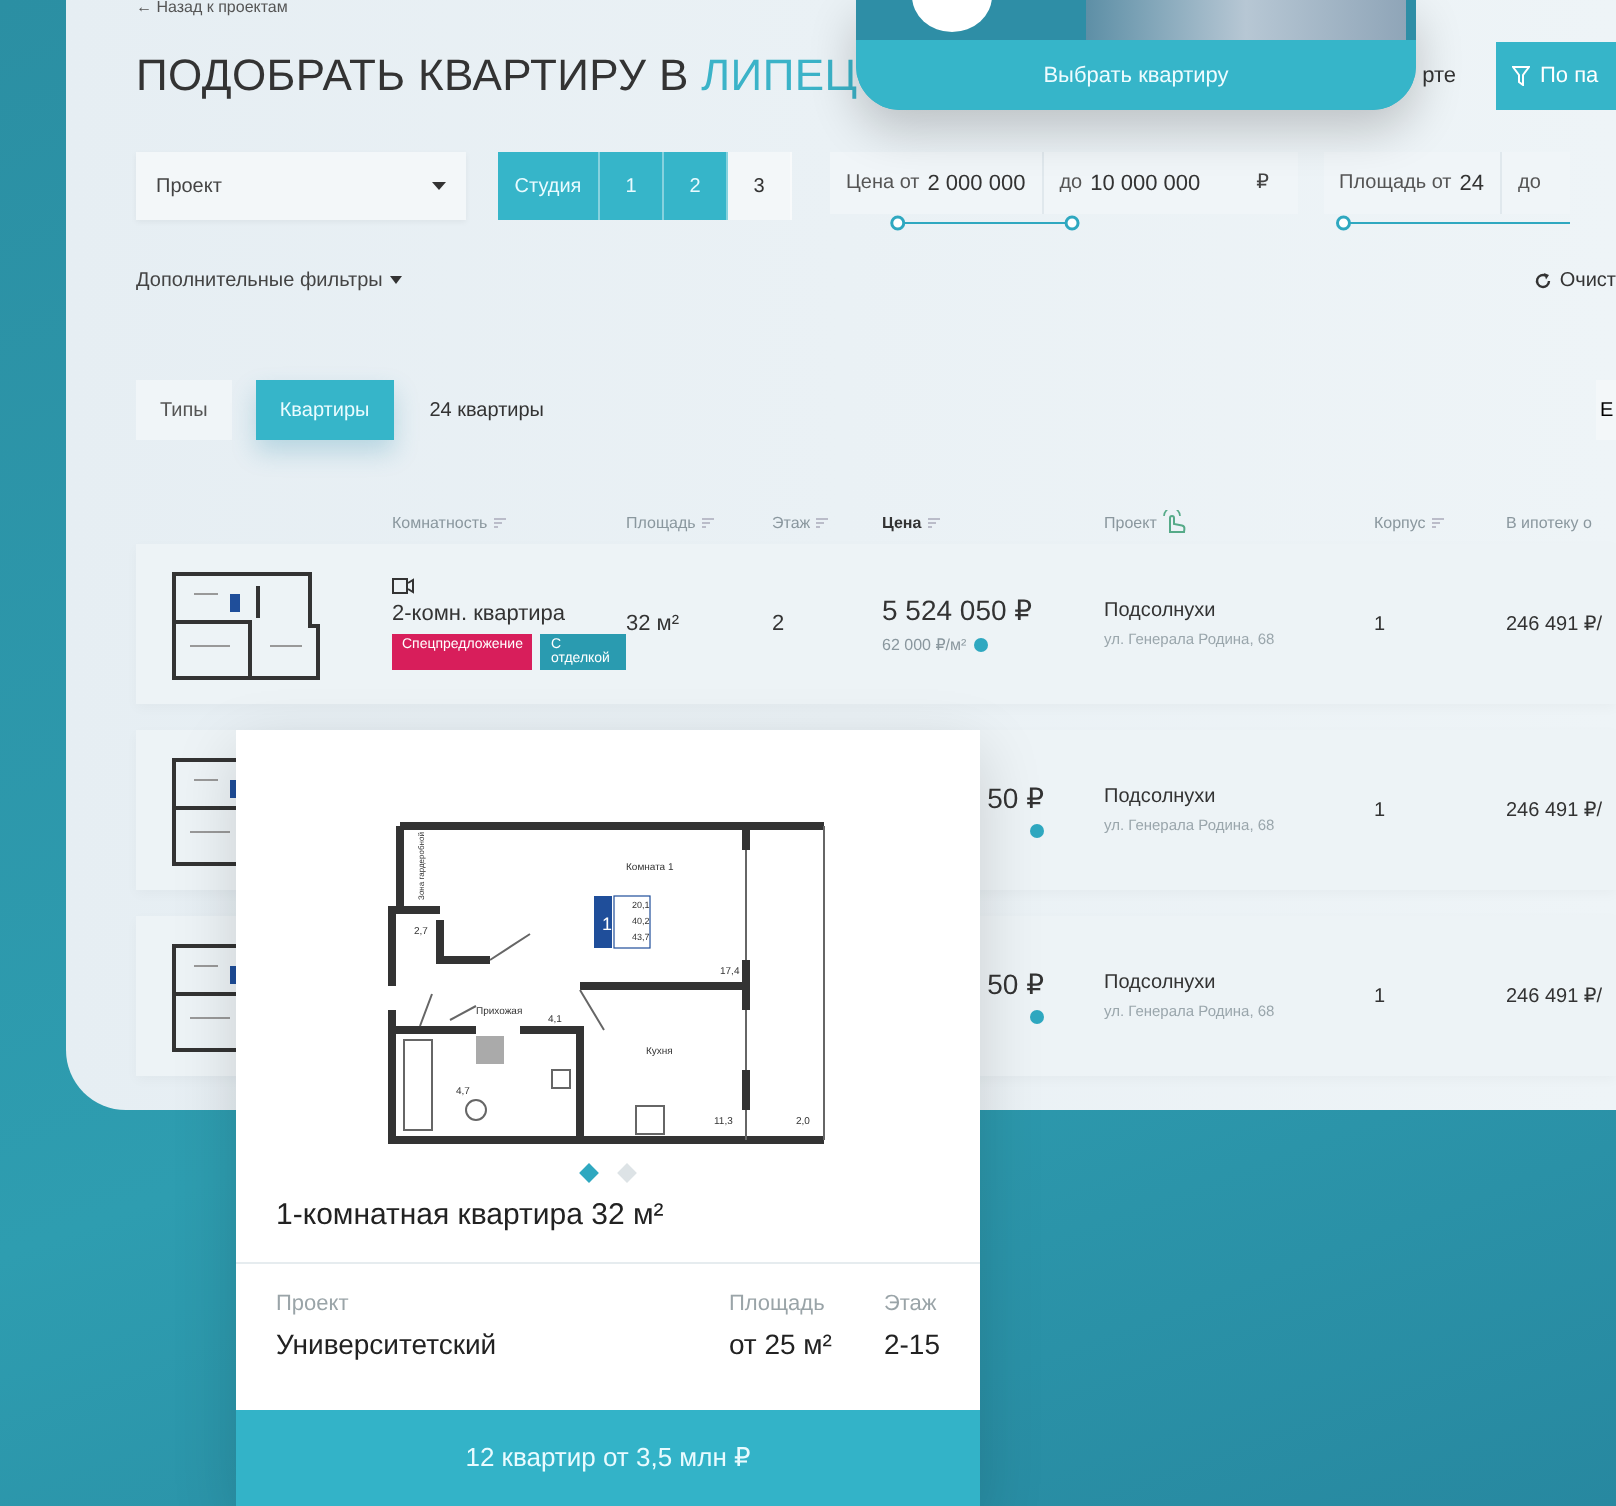 The height and width of the screenshot is (1506, 1616). I want to click on field-value: Университетский, so click(387, 1344).